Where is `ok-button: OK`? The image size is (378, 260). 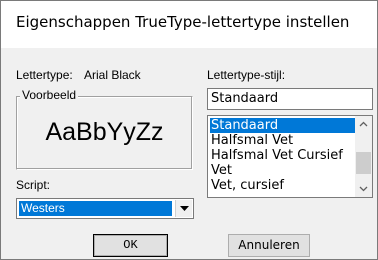 ok-button: OK is located at coordinates (130, 245).